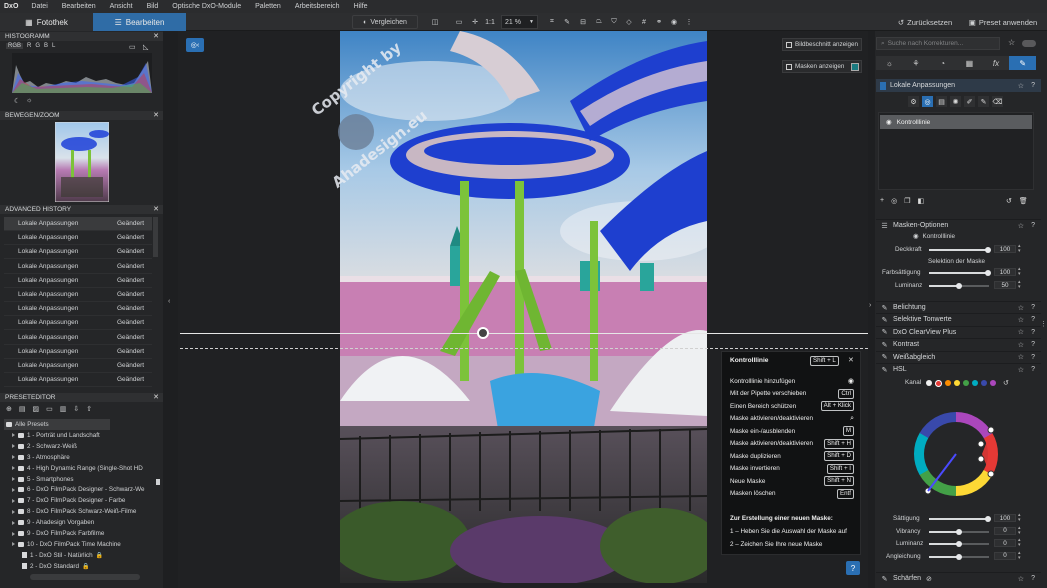 The width and height of the screenshot is (1047, 588). Describe the element at coordinates (960, 273) in the screenshot. I see `saturation-sel-slider` at that location.